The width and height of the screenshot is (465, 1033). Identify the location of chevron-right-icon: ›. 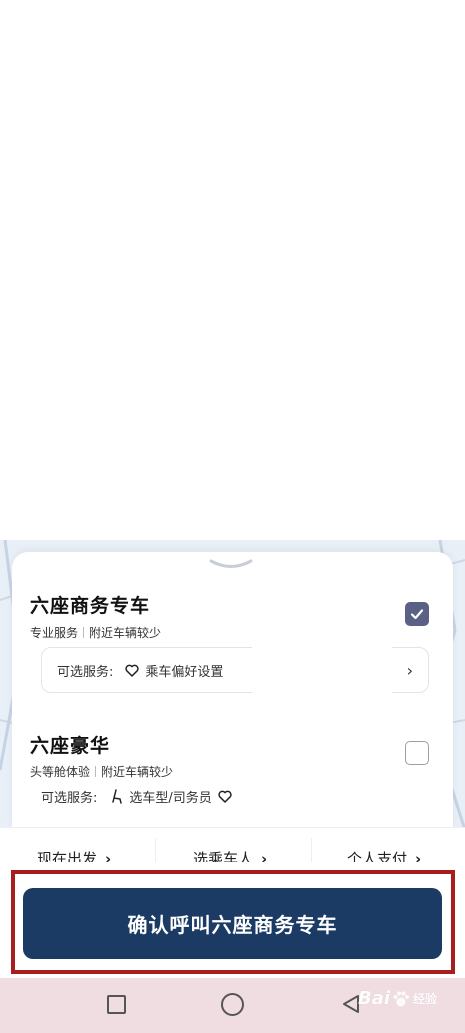
(409, 670).